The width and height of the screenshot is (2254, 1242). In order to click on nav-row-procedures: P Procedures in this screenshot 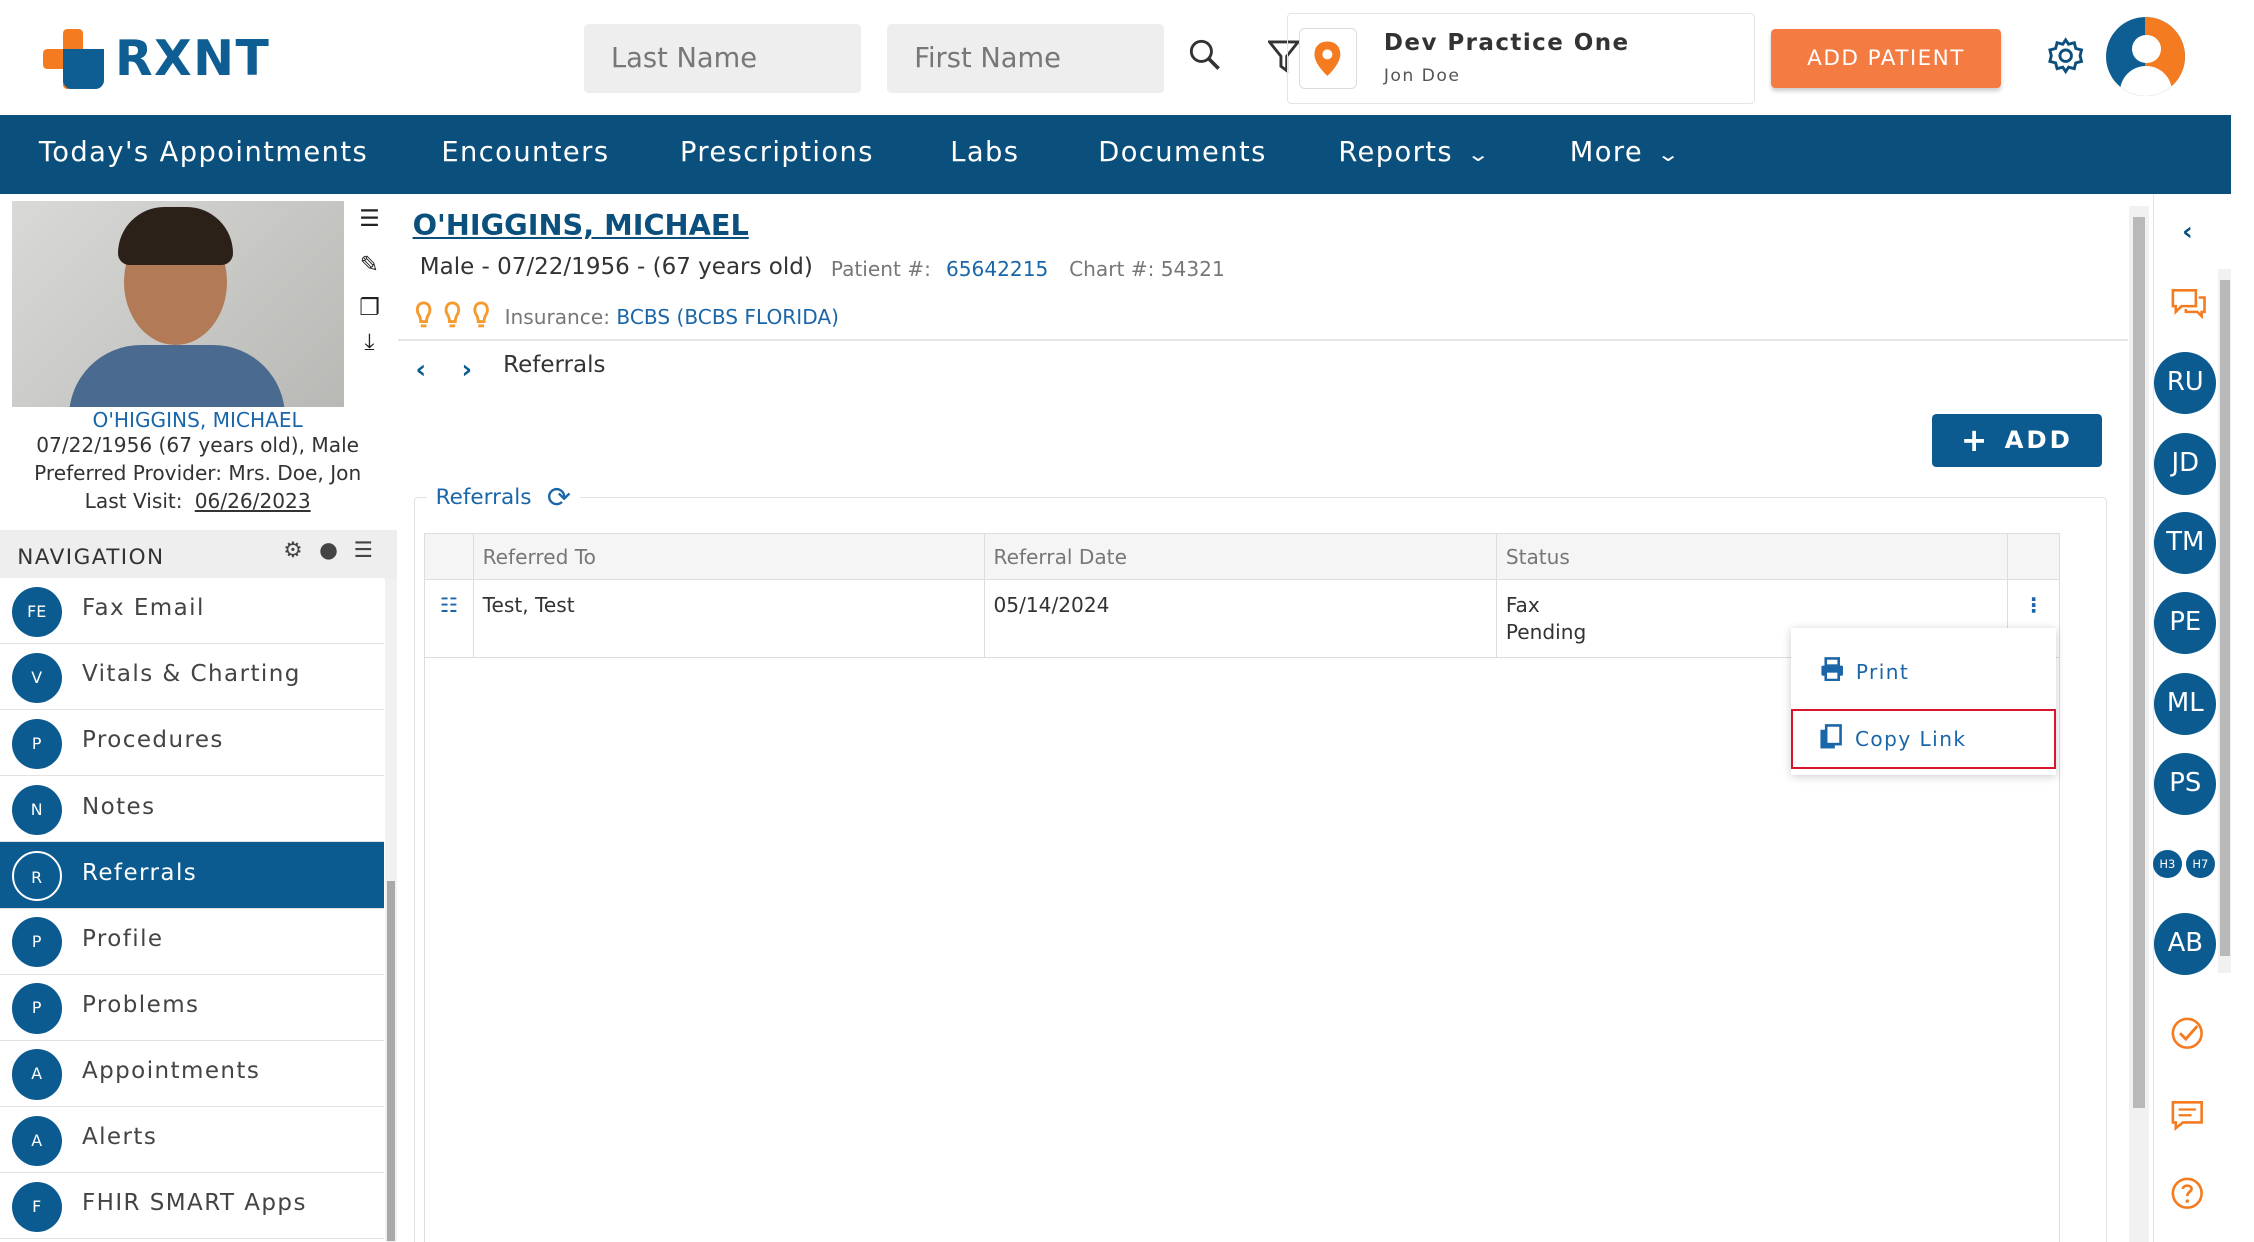, I will do `click(192, 743)`.